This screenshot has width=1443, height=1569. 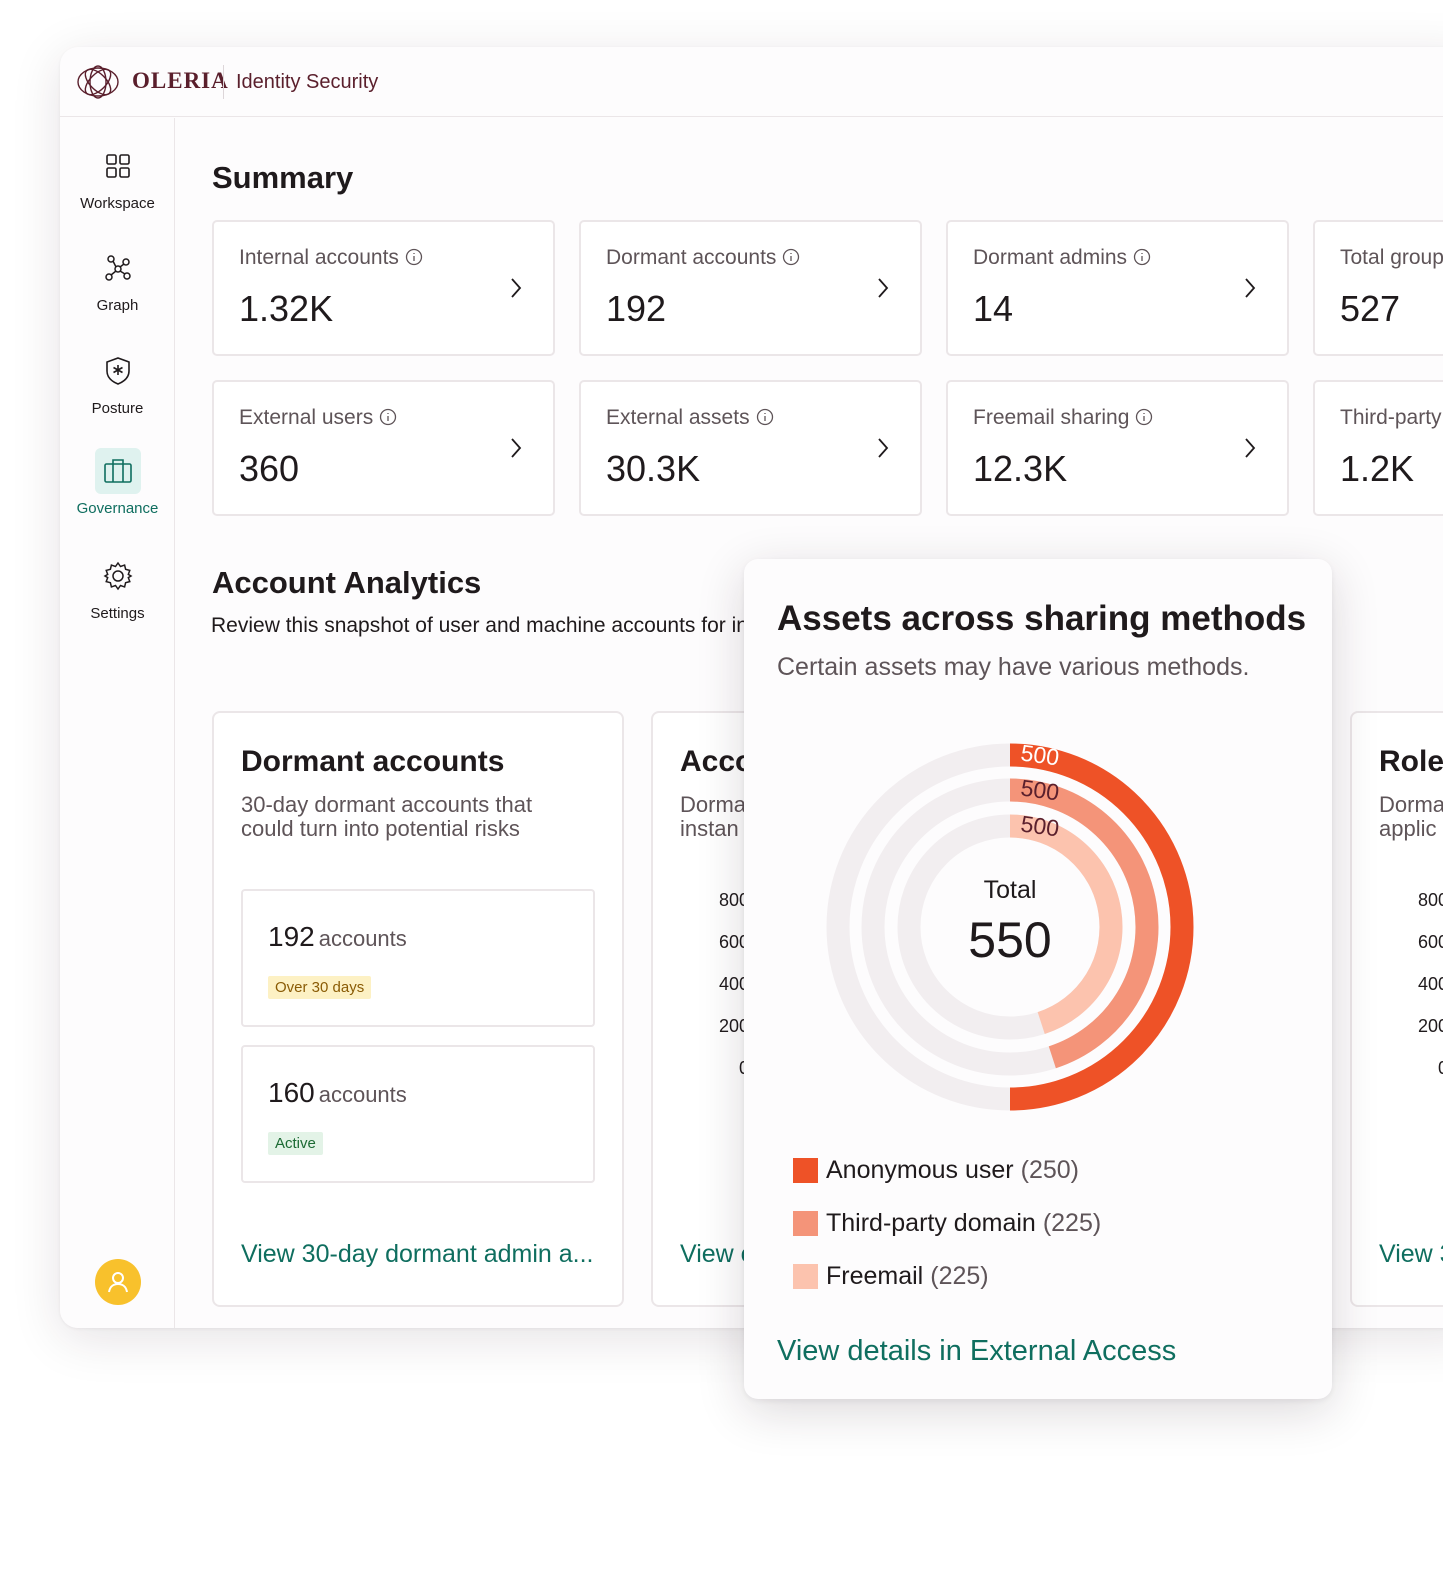 I want to click on view-accounts-link: View c, so click(x=716, y=1254).